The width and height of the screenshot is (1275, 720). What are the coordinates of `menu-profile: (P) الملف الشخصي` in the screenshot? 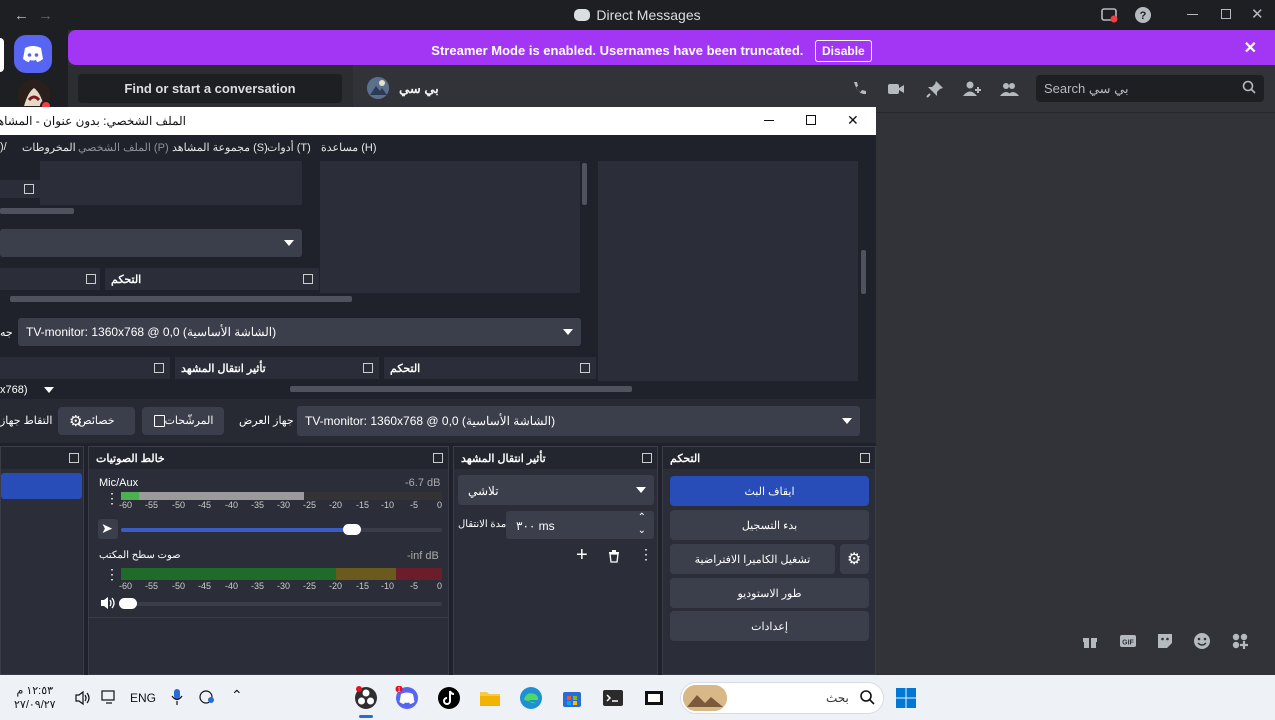 It's located at (123, 147).